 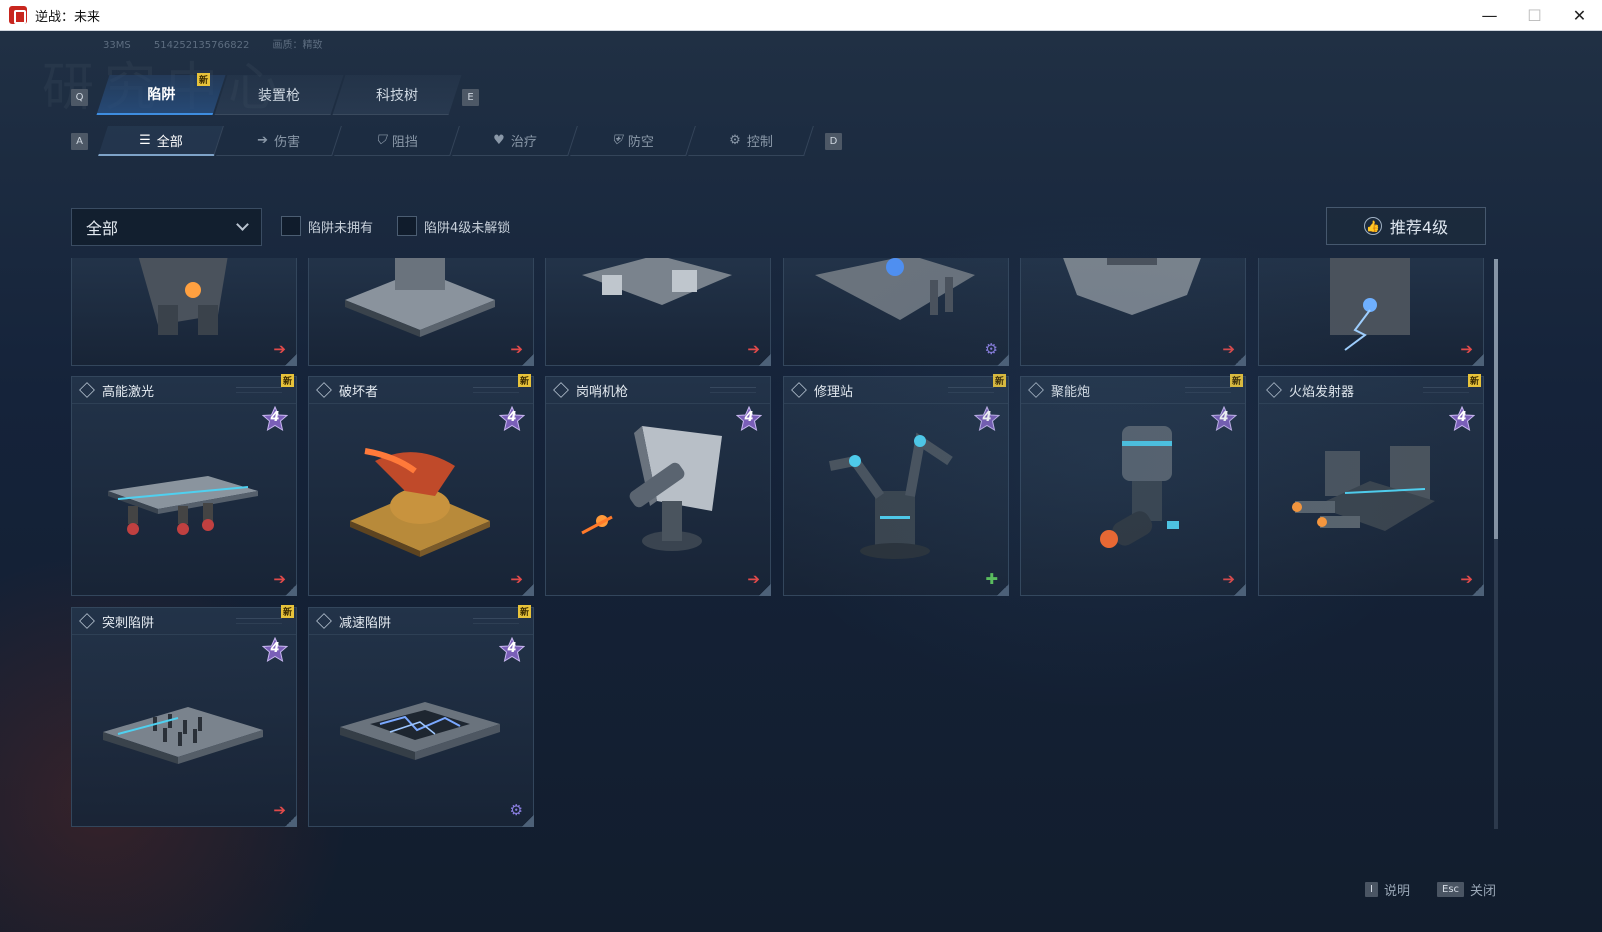 What do you see at coordinates (421, 621) in the screenshot?
I see `card-header: 减速陷阱` at bounding box center [421, 621].